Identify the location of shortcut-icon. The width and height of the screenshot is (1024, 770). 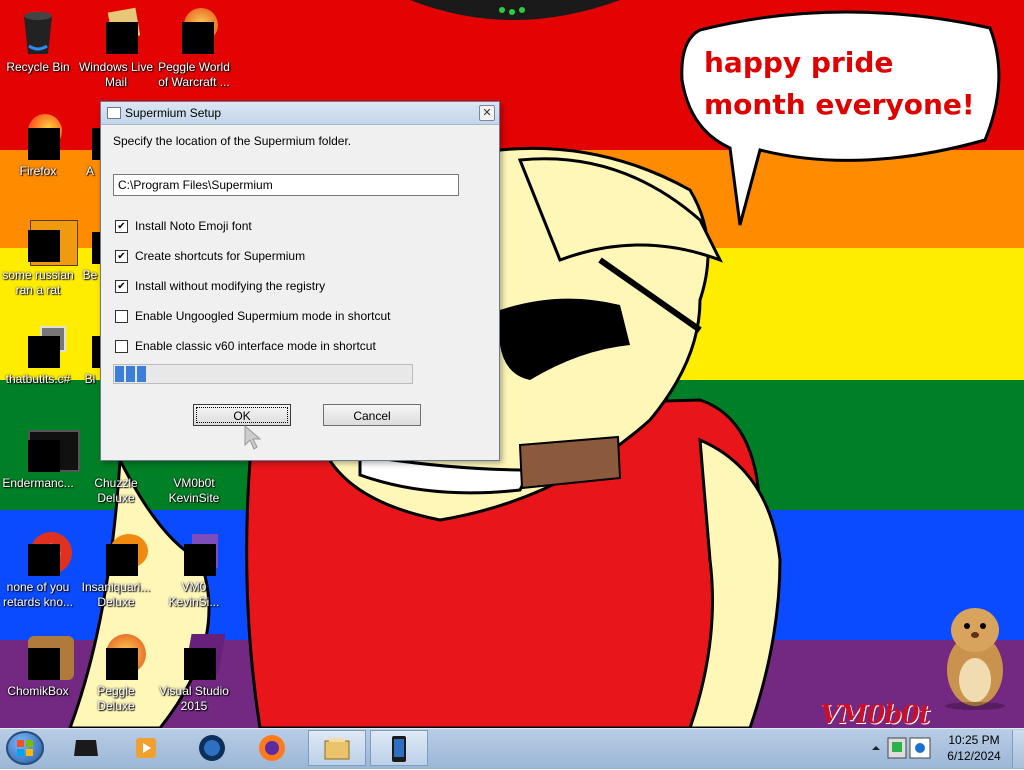
(40, 344).